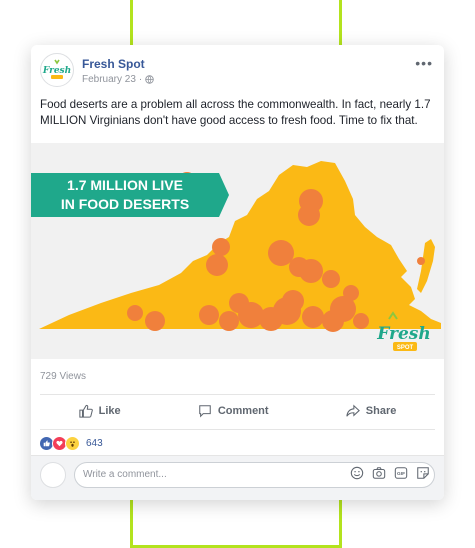 The width and height of the screenshot is (475, 548). What do you see at coordinates (63, 376) in the screenshot?
I see `view-count: 729 Views` at bounding box center [63, 376].